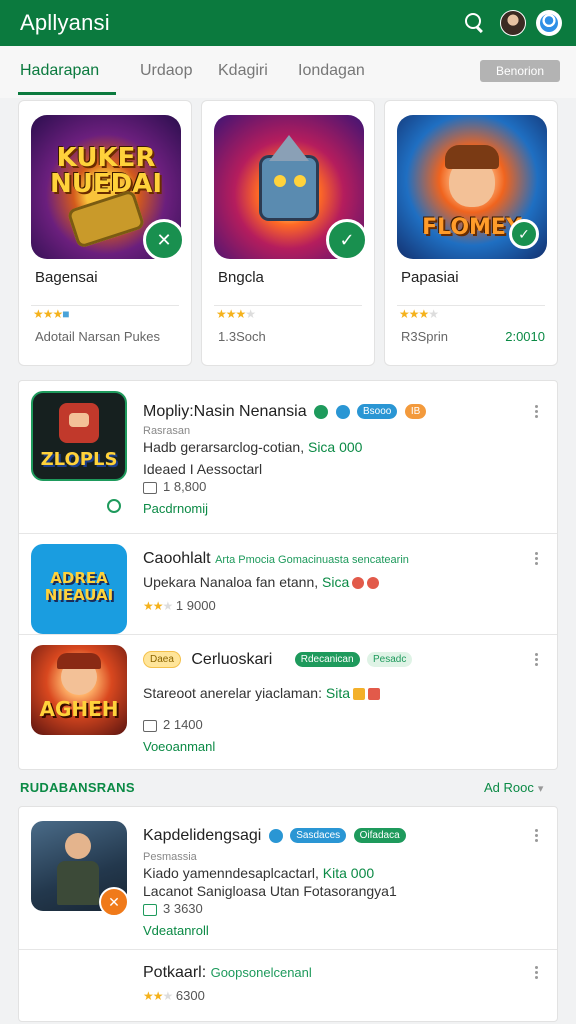  Describe the element at coordinates (176, 930) in the screenshot. I see `install-status: Vdeatanroll` at that location.